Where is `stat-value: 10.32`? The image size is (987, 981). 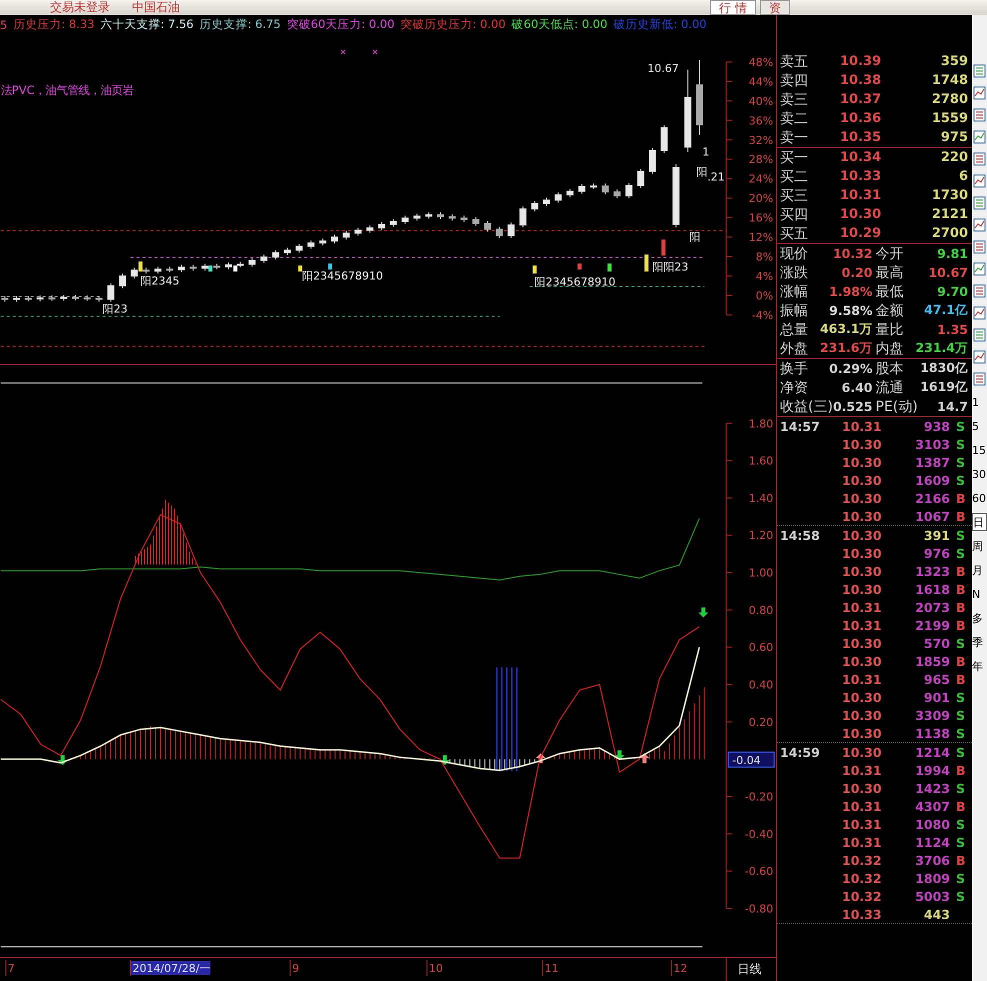
stat-value: 10.32 is located at coordinates (852, 253).